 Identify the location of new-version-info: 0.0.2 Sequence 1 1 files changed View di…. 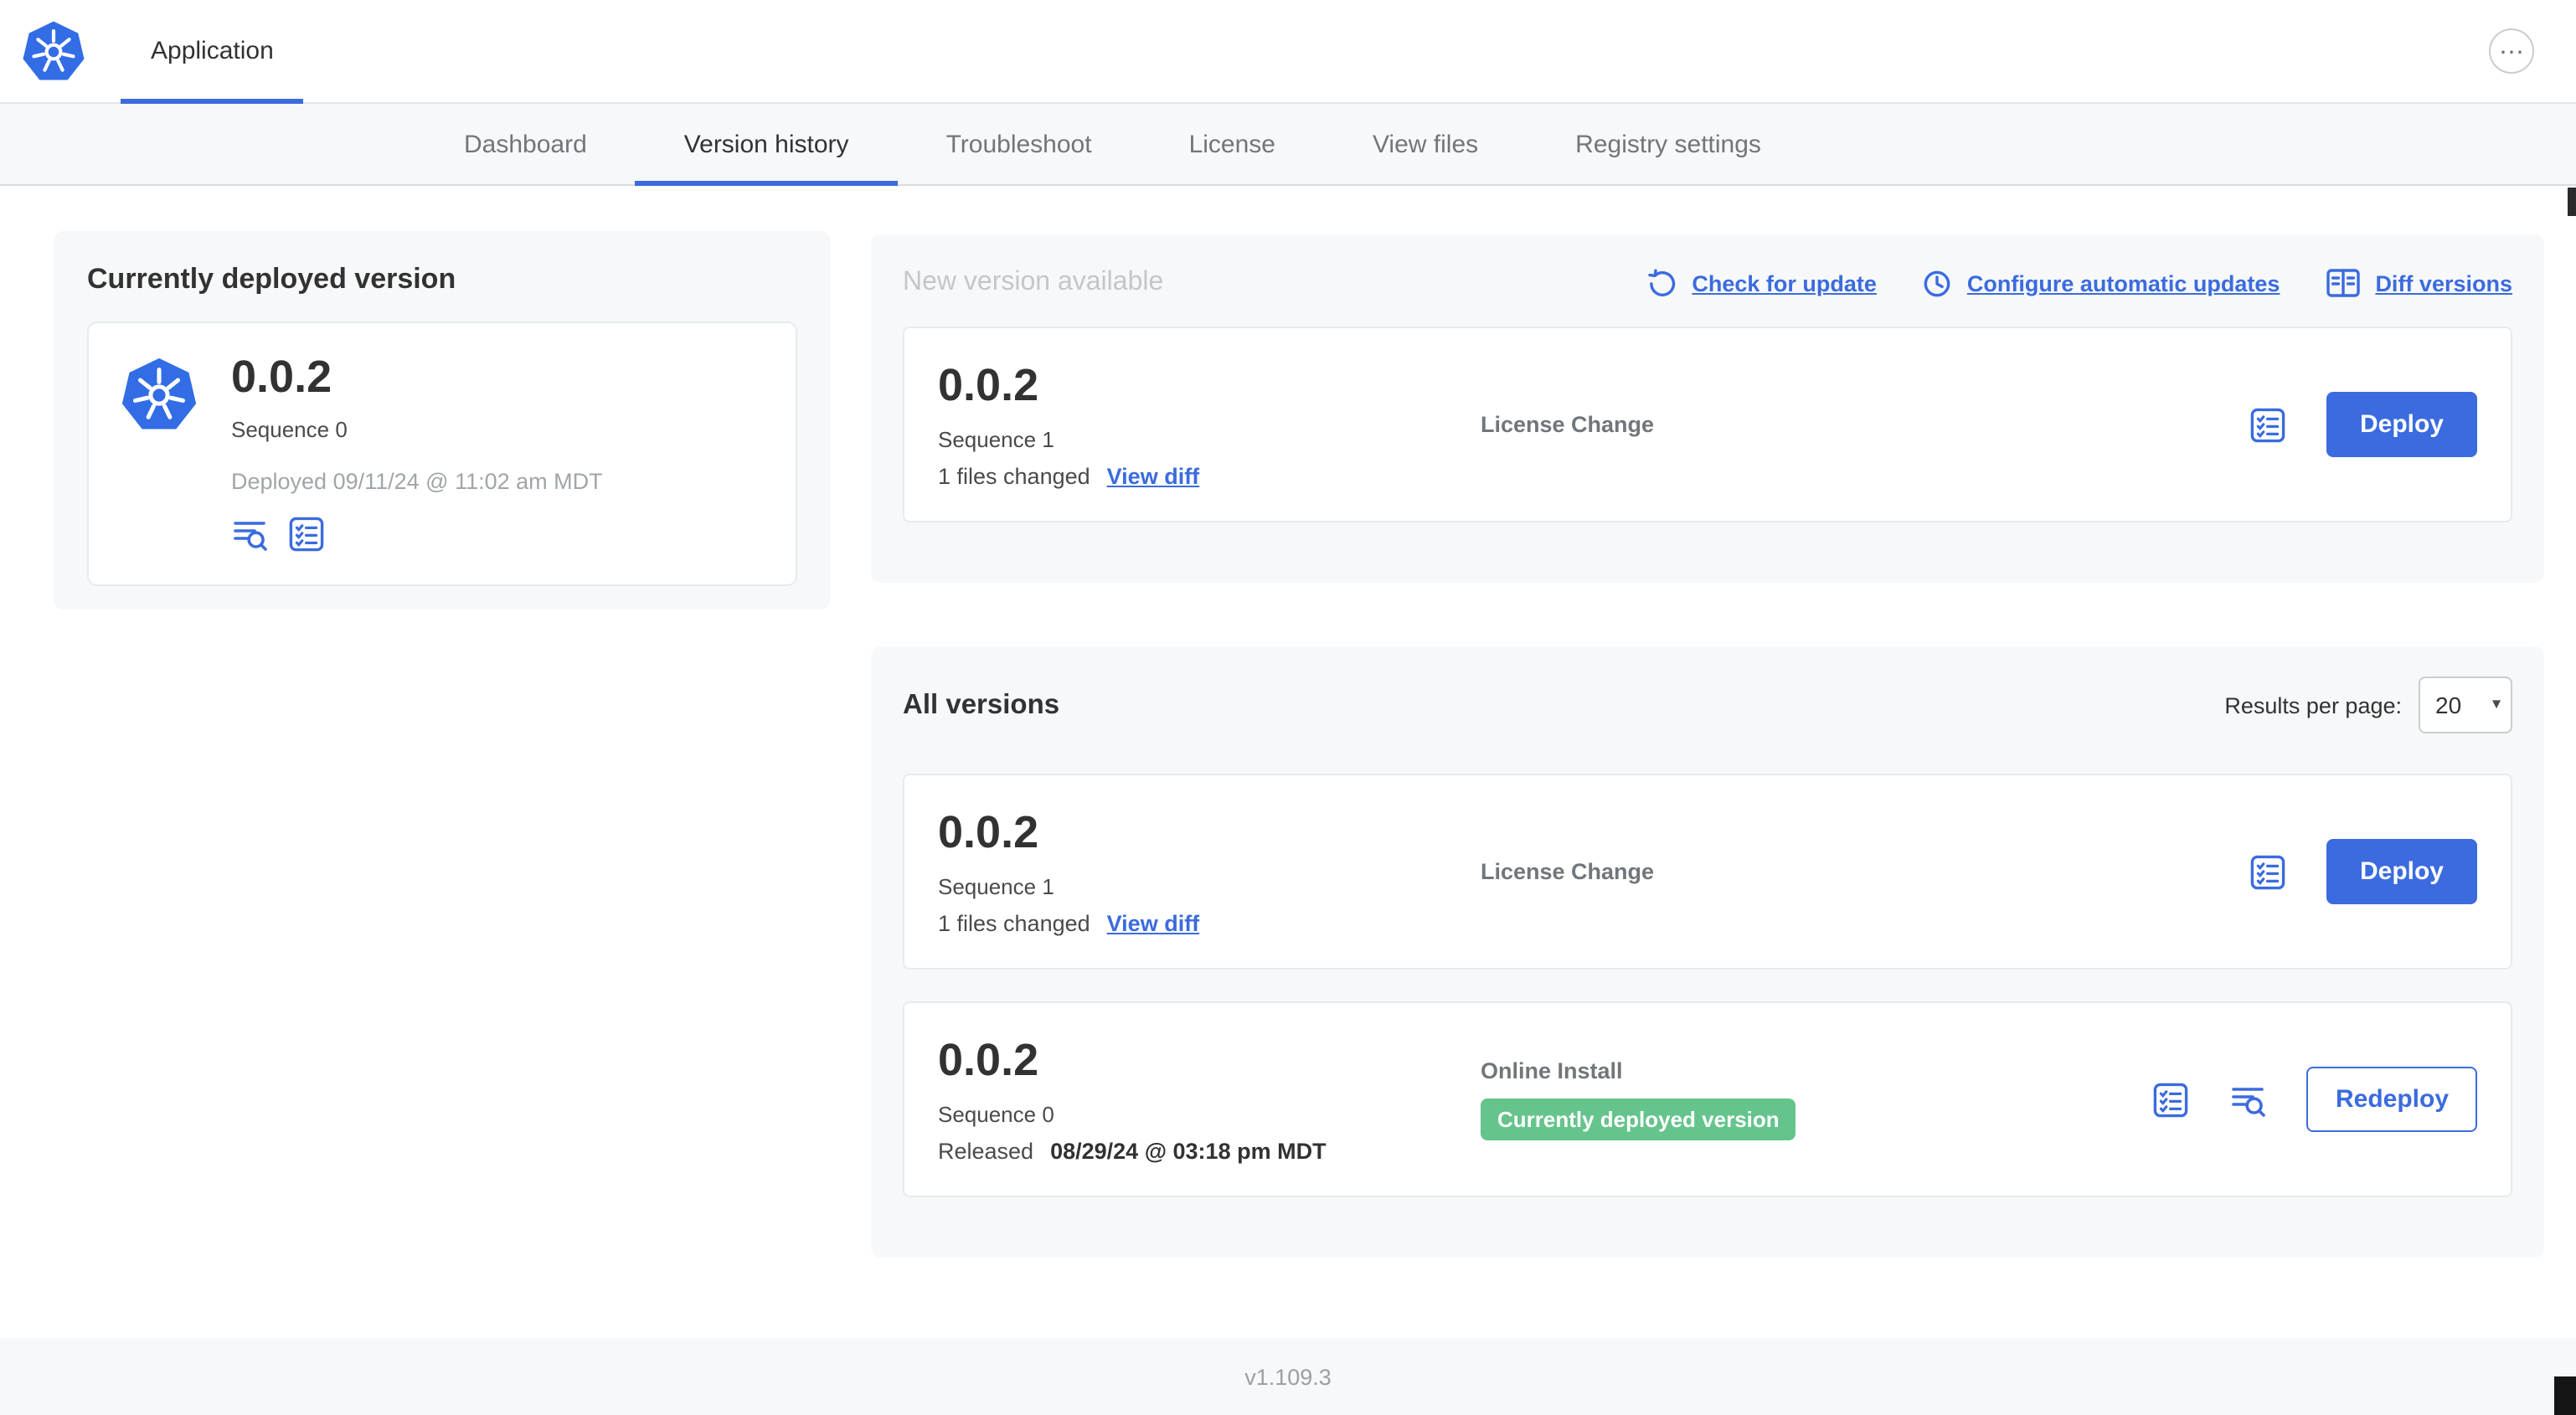
(1209, 424).